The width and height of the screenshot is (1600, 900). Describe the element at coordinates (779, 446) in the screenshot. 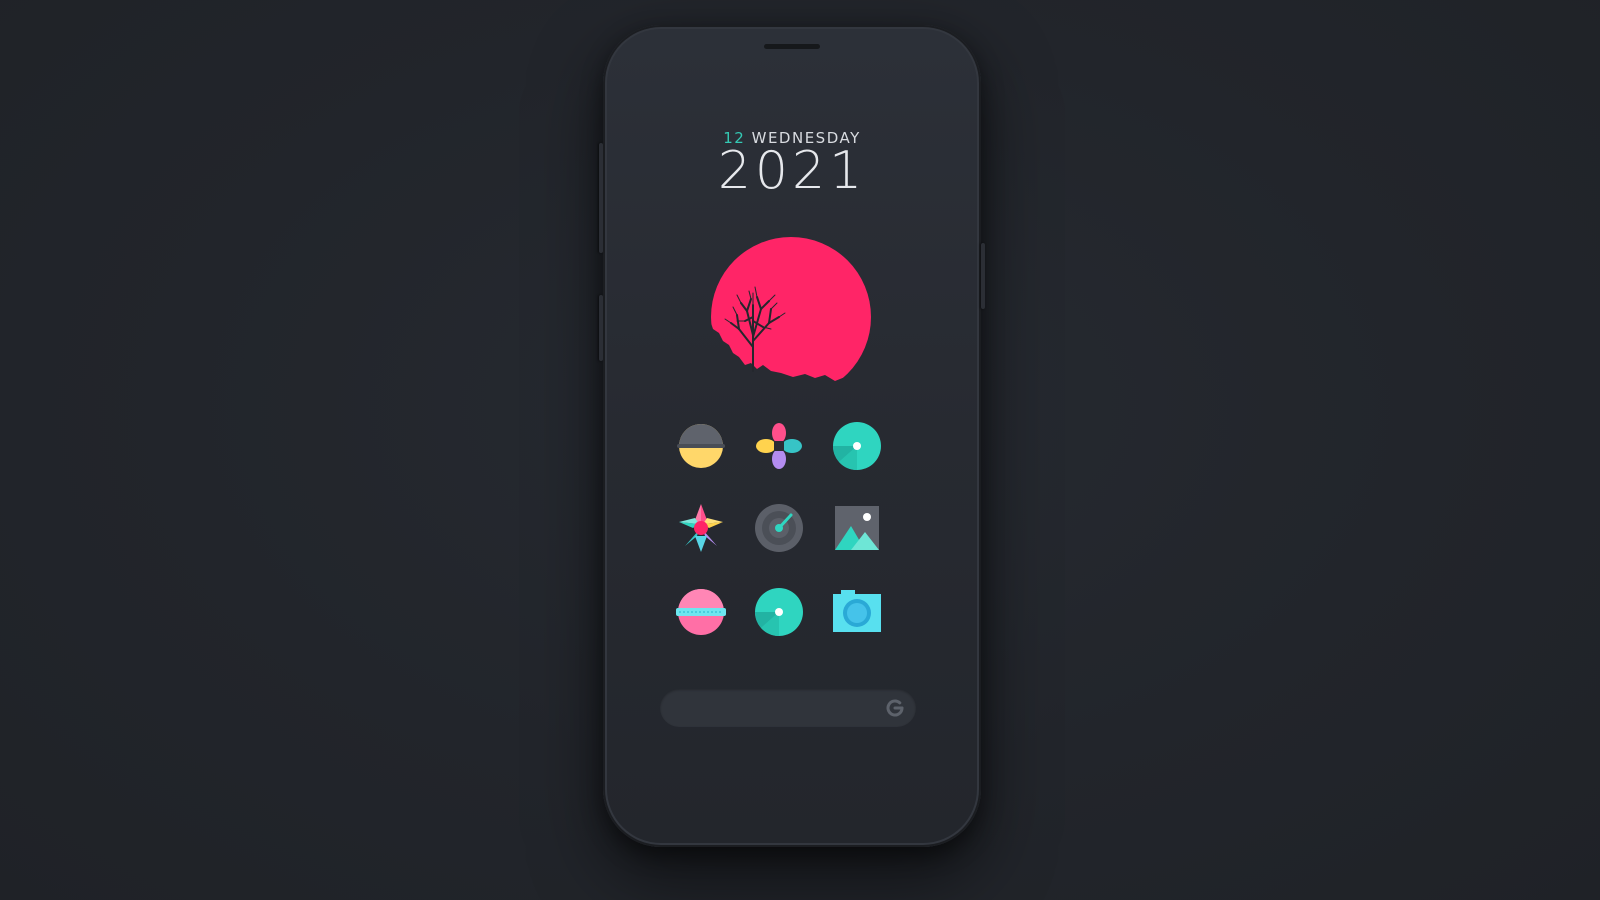

I see `pinwheel-icon` at that location.